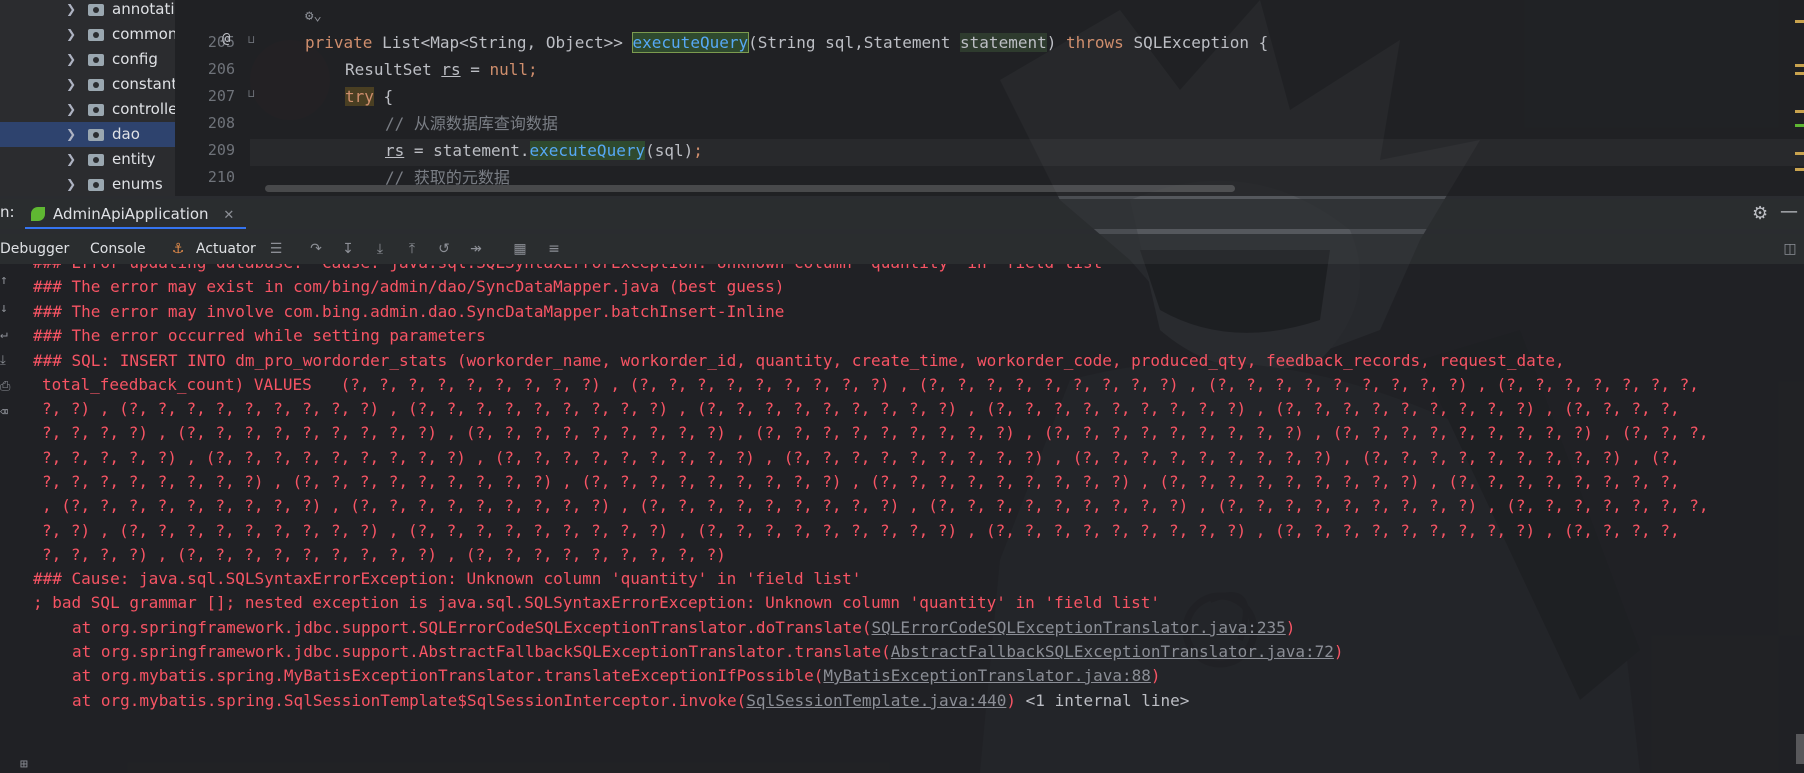 This screenshot has height=773, width=1804. Describe the element at coordinates (143, 84) in the screenshot. I see `tree-item-label: constant` at that location.